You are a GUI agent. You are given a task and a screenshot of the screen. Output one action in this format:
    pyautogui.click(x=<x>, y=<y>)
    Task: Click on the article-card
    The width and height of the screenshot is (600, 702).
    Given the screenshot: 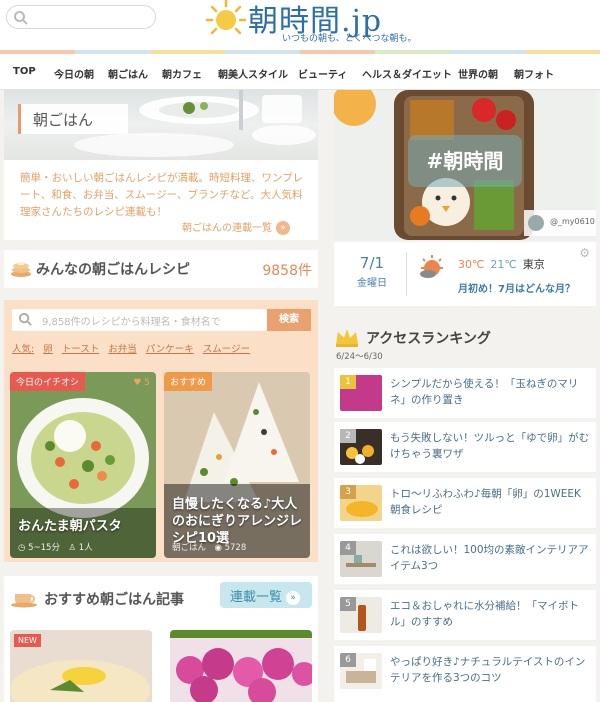 What is the action you would take?
    pyautogui.click(x=241, y=666)
    